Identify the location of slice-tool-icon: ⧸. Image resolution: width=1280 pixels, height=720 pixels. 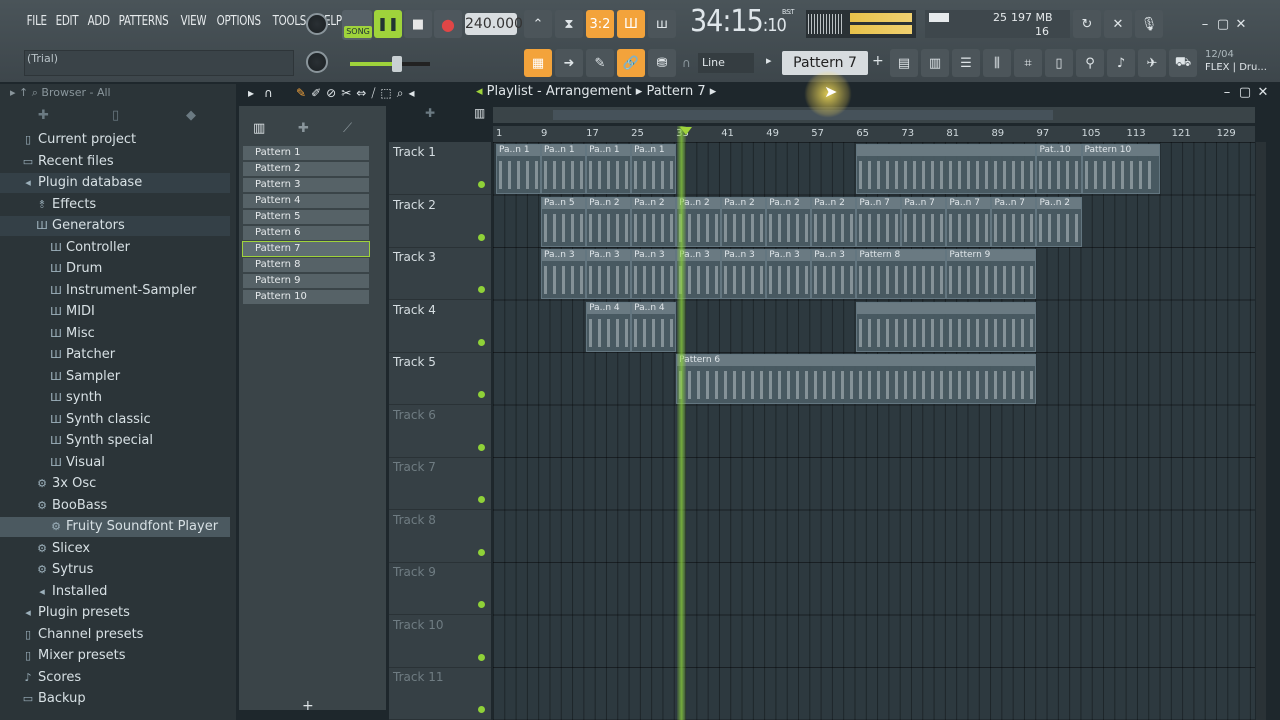
(373, 93).